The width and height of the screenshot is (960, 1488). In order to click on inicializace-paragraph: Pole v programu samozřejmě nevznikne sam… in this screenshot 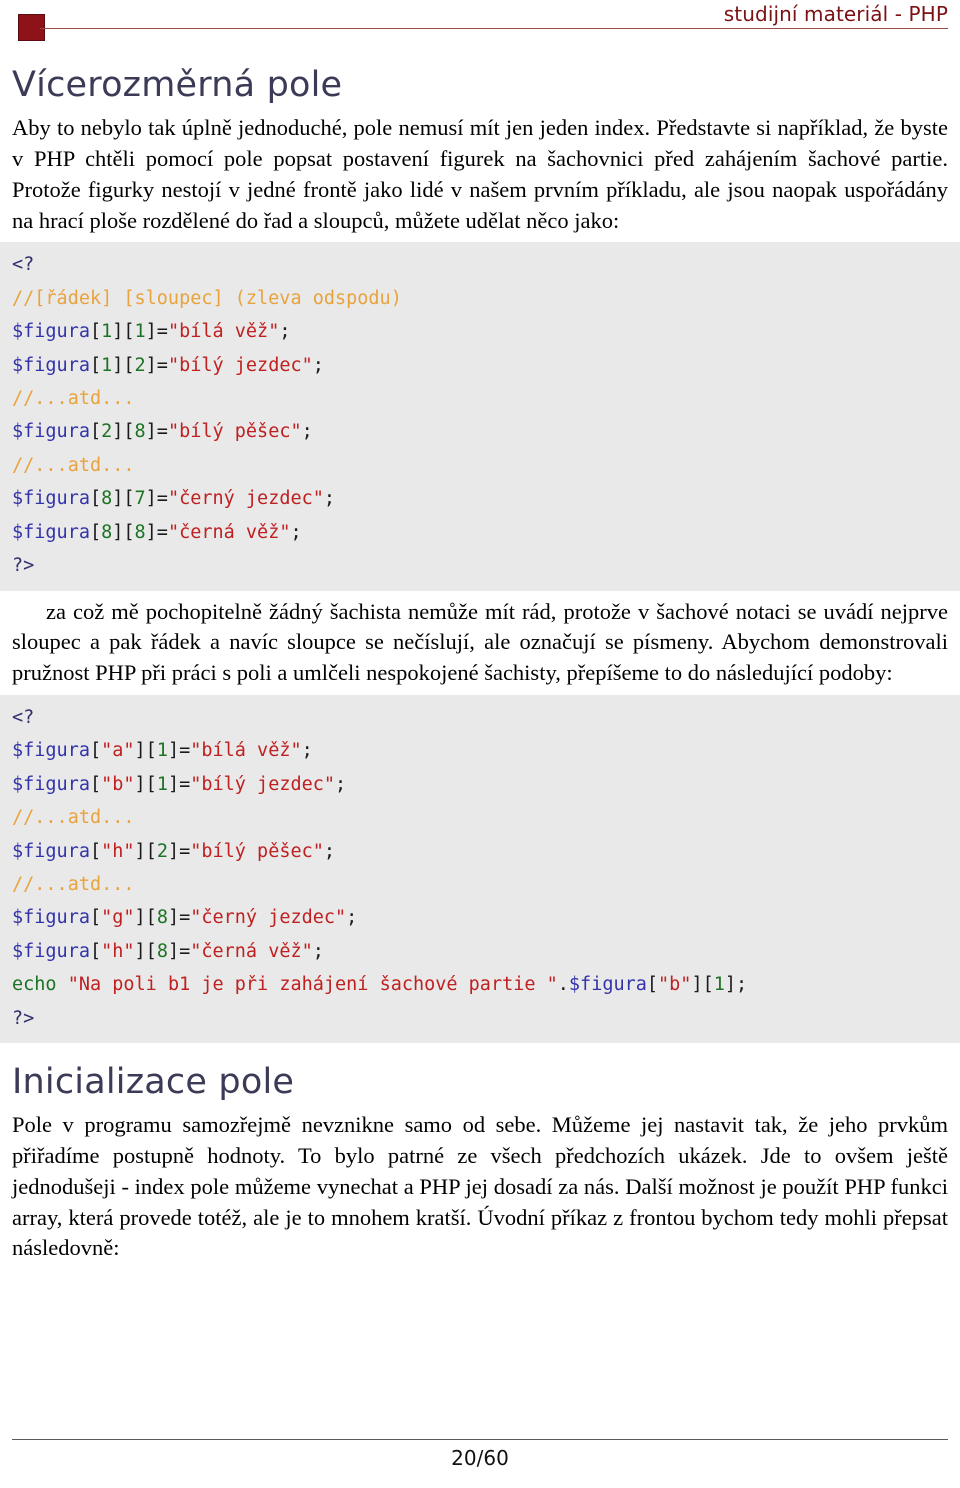, I will do `click(480, 1186)`.